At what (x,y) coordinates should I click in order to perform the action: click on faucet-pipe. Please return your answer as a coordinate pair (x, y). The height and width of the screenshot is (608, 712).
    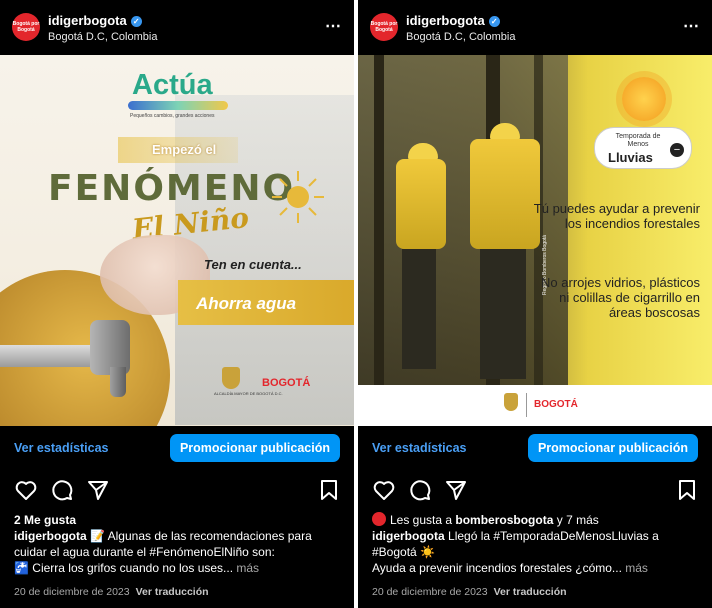
    Looking at the image, I should click on (50, 356).